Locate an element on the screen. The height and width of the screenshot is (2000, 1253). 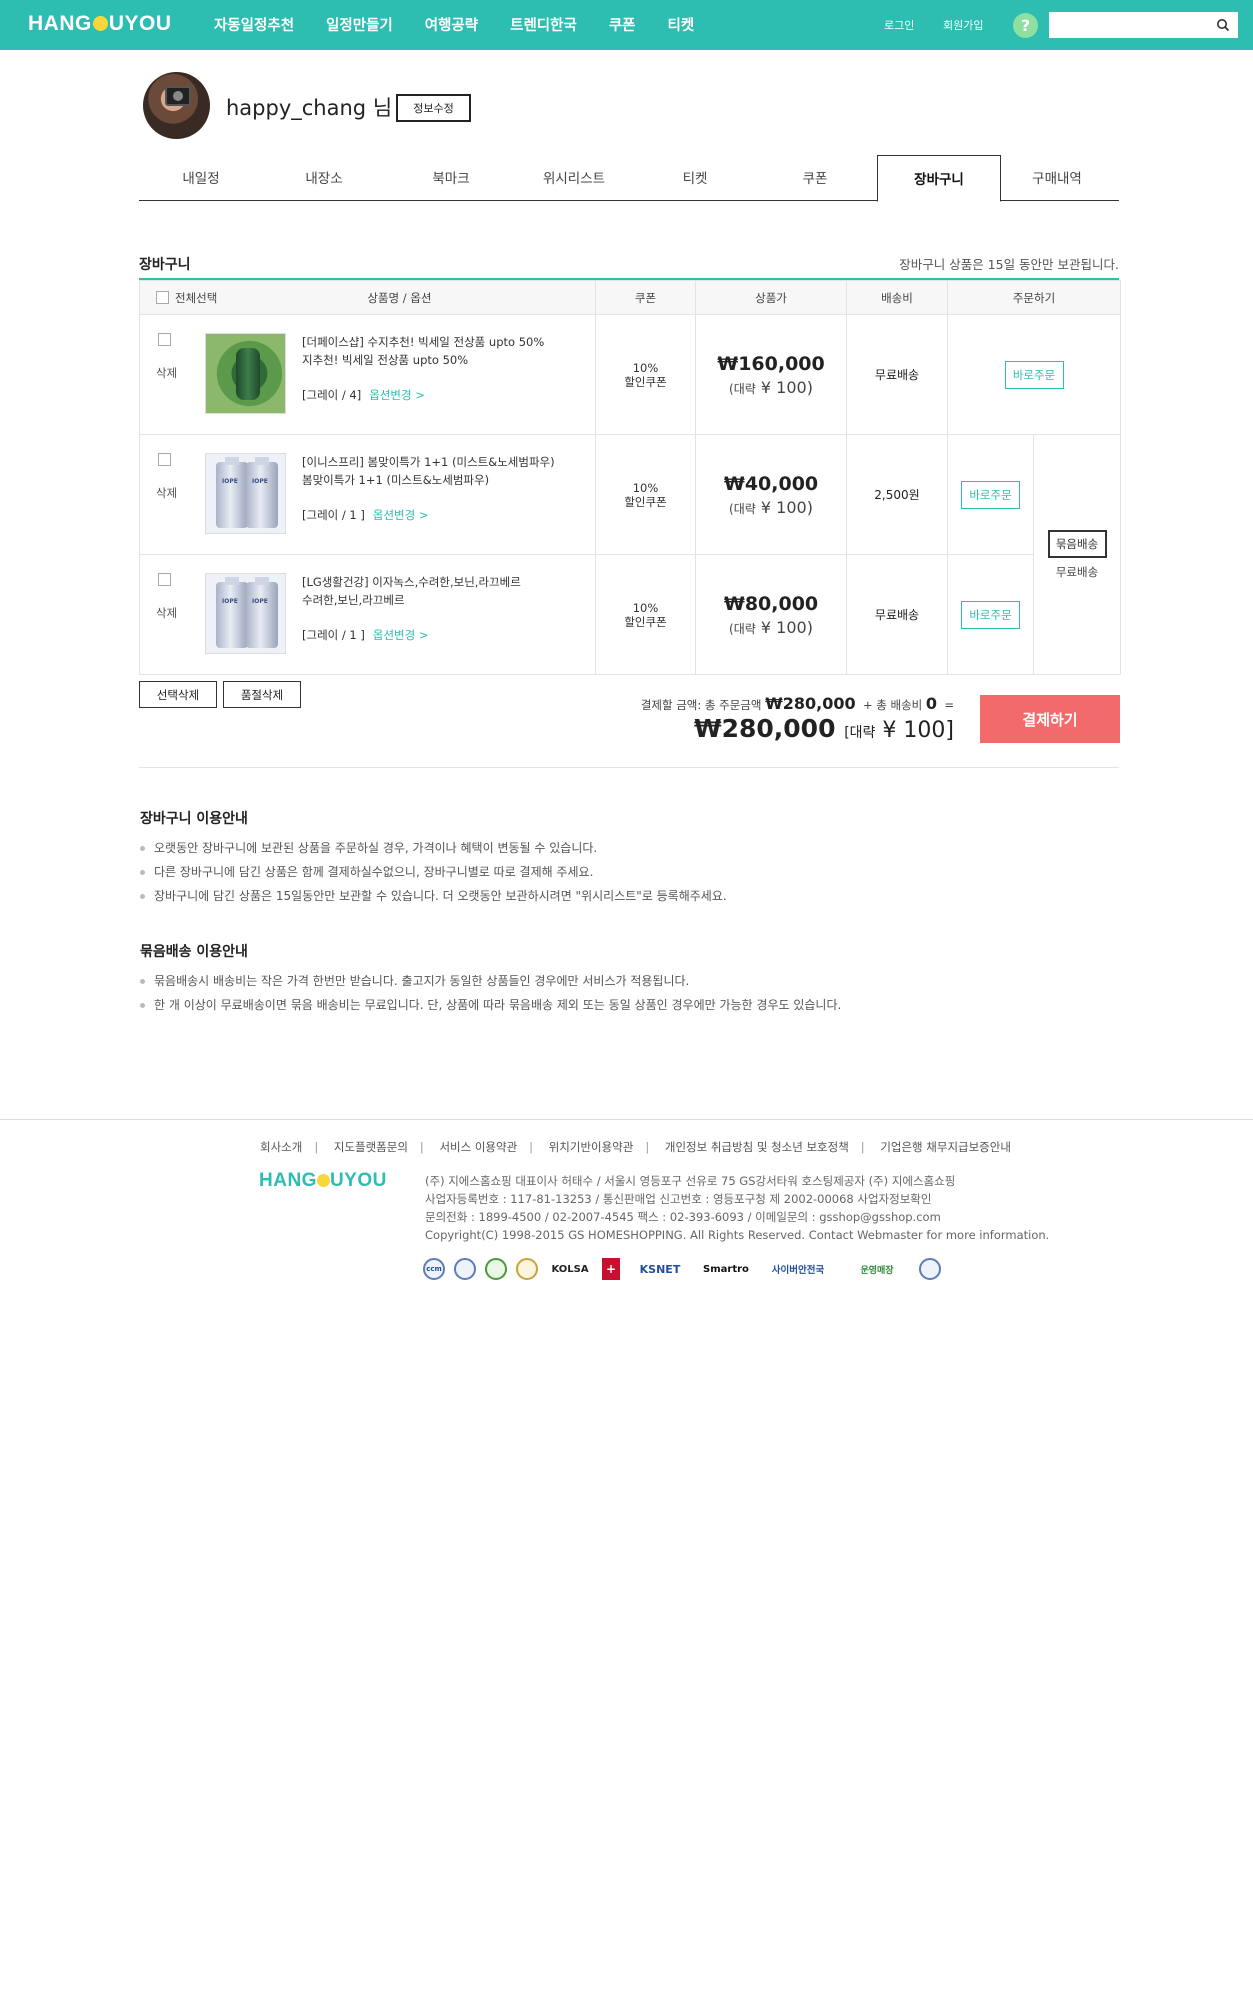
footer-logo: HANG UYOU is located at coordinates (323, 1181).